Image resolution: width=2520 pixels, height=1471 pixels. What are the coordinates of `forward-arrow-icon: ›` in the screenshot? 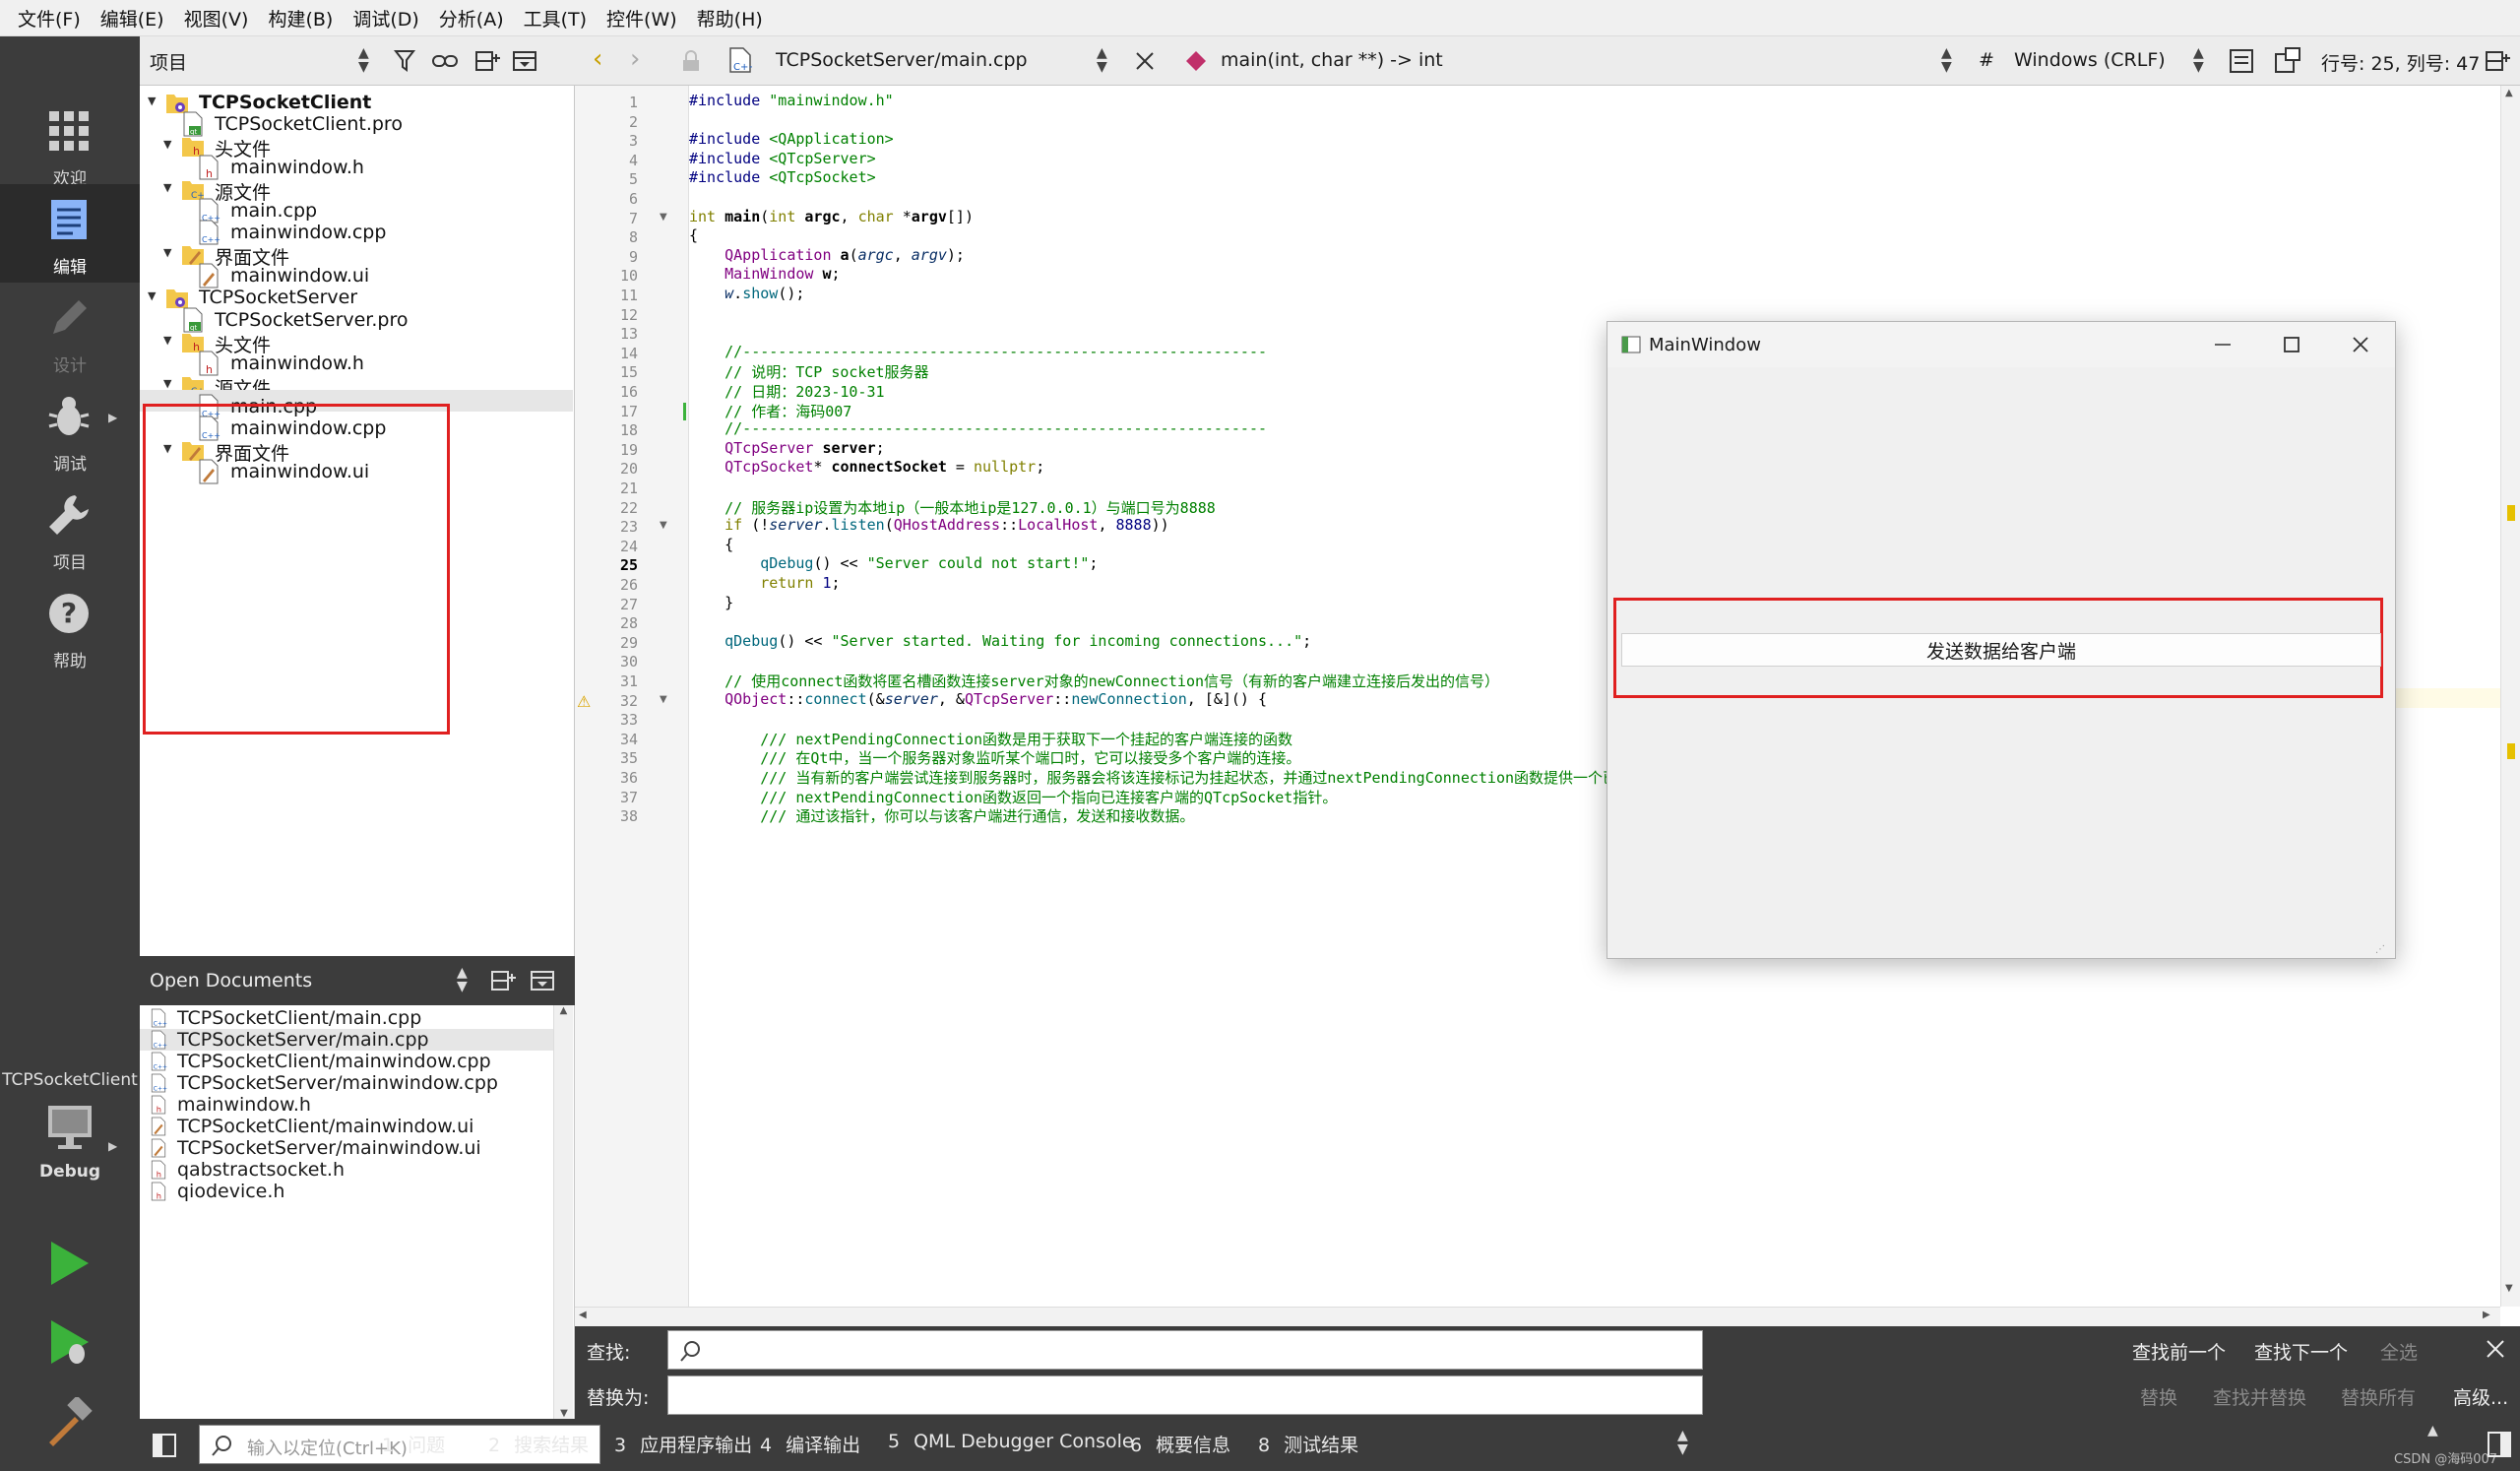 It's located at (635, 59).